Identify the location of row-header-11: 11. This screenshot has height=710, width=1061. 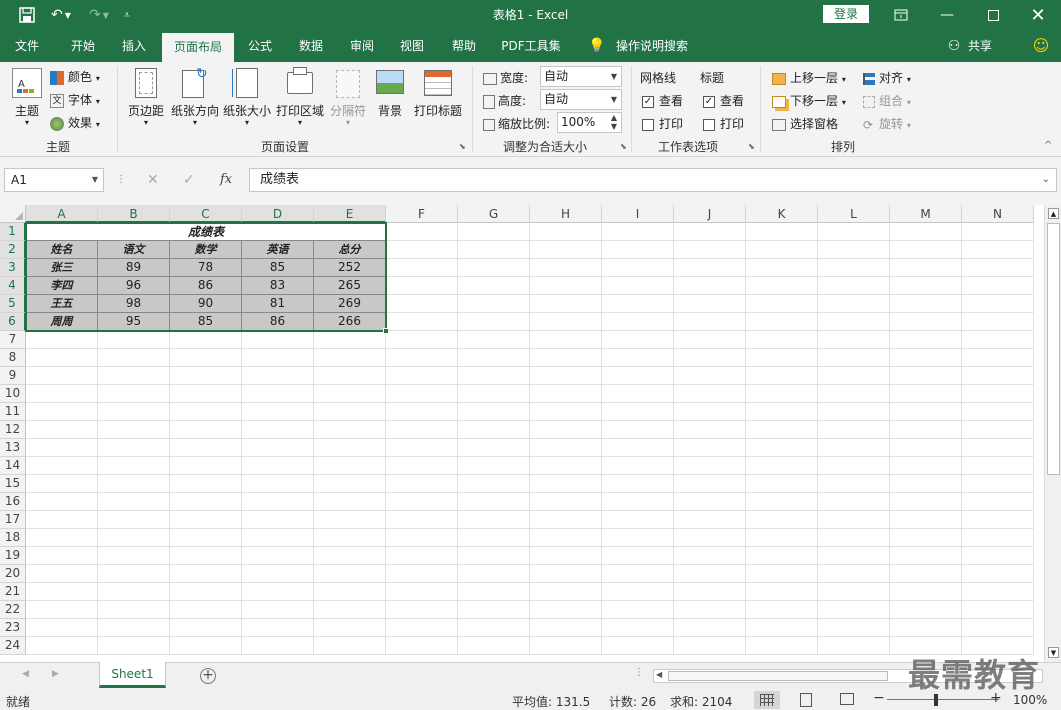
(13, 412).